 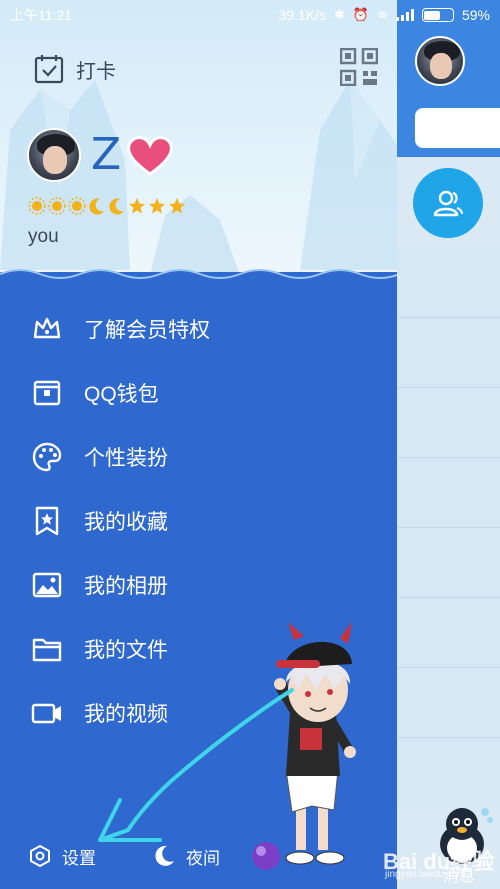 I want to click on profile-area: Z, so click(x=101, y=155).